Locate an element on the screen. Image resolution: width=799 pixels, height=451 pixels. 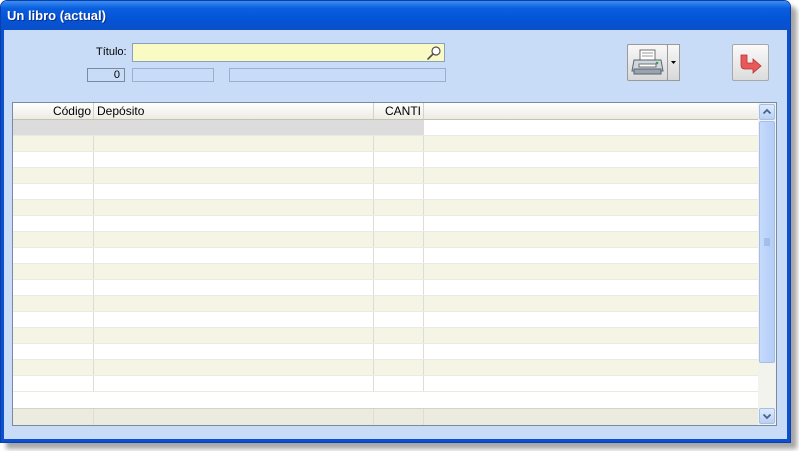
column-header-deposito: Depósito is located at coordinates (234, 111).